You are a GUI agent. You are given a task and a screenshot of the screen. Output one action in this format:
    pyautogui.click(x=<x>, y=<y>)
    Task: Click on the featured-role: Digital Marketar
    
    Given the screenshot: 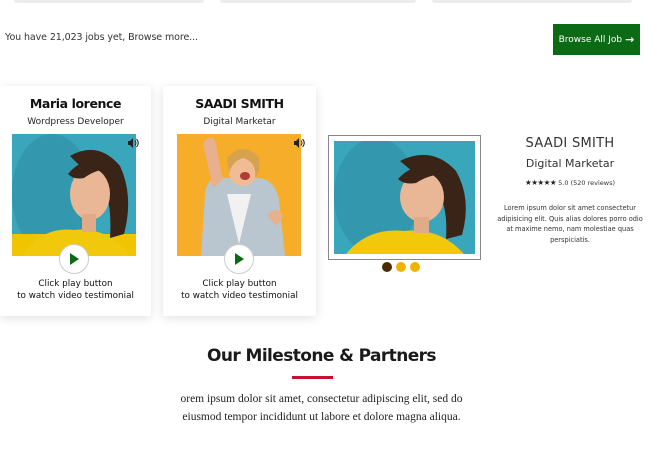 What is the action you would take?
    pyautogui.click(x=570, y=163)
    